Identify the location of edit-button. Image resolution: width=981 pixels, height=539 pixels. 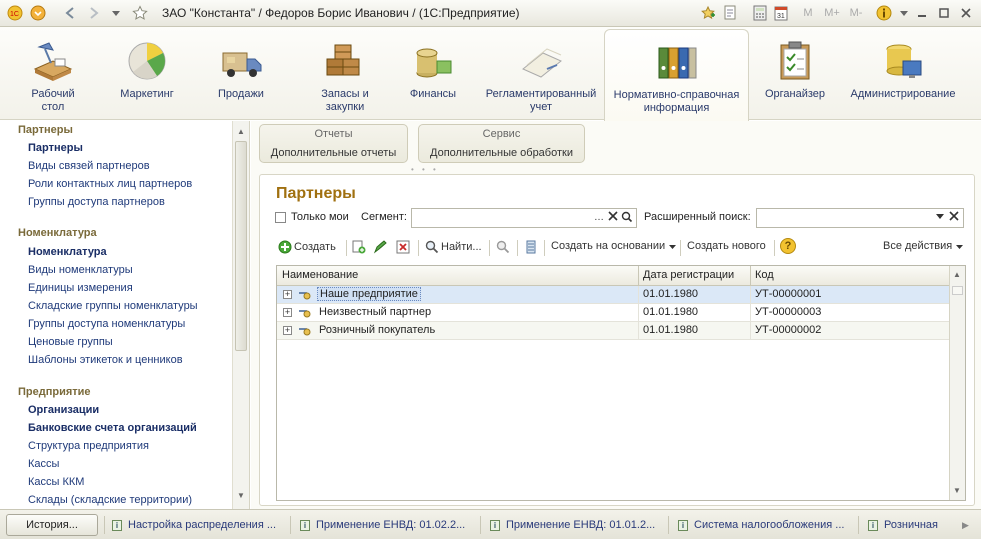
(380, 247).